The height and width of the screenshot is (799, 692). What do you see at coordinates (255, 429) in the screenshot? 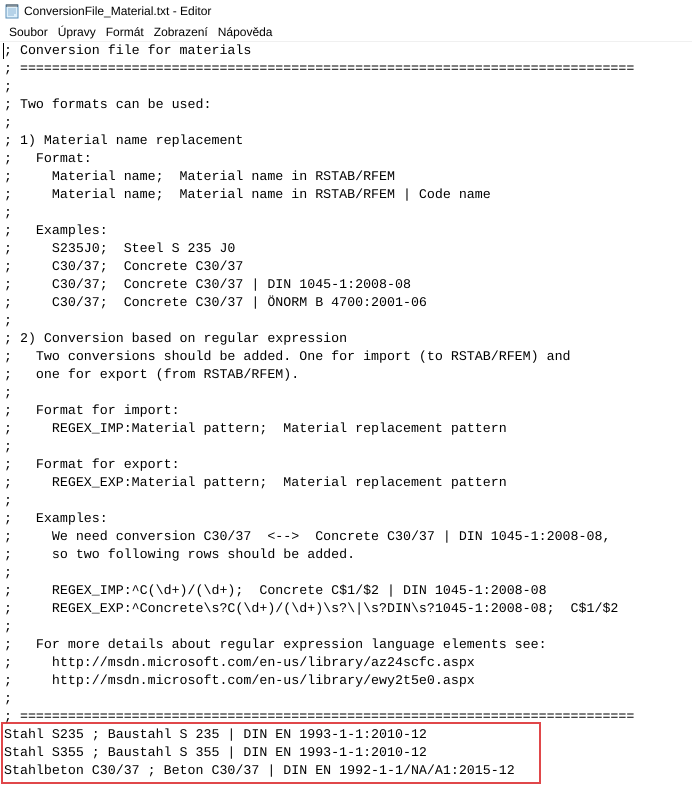
I see `text-line: ; REGEX_IMP:Material pattern; Material replacement pattern` at bounding box center [255, 429].